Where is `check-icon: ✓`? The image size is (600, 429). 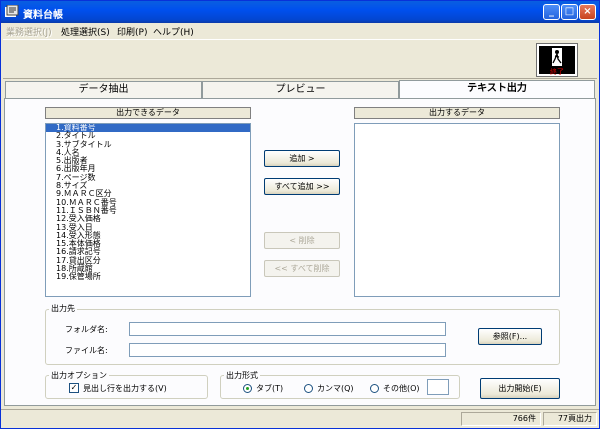 check-icon: ✓ is located at coordinates (74, 387).